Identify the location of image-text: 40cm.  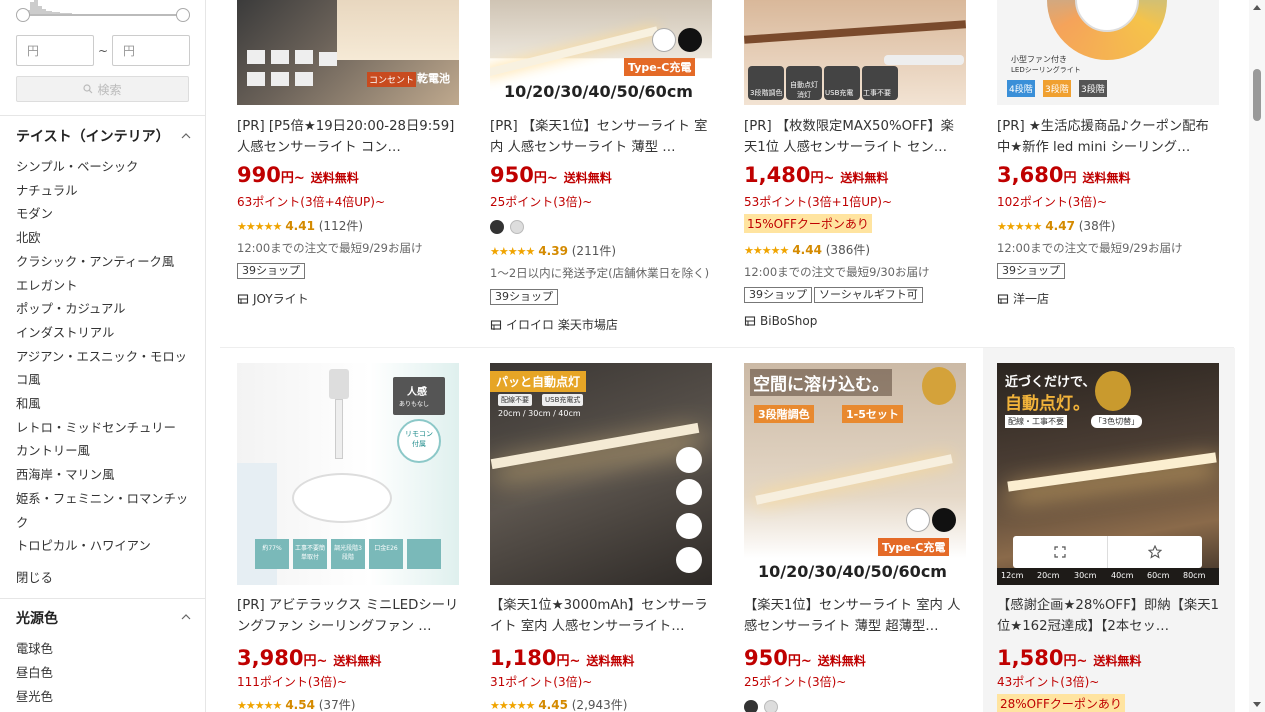
(1122, 575).